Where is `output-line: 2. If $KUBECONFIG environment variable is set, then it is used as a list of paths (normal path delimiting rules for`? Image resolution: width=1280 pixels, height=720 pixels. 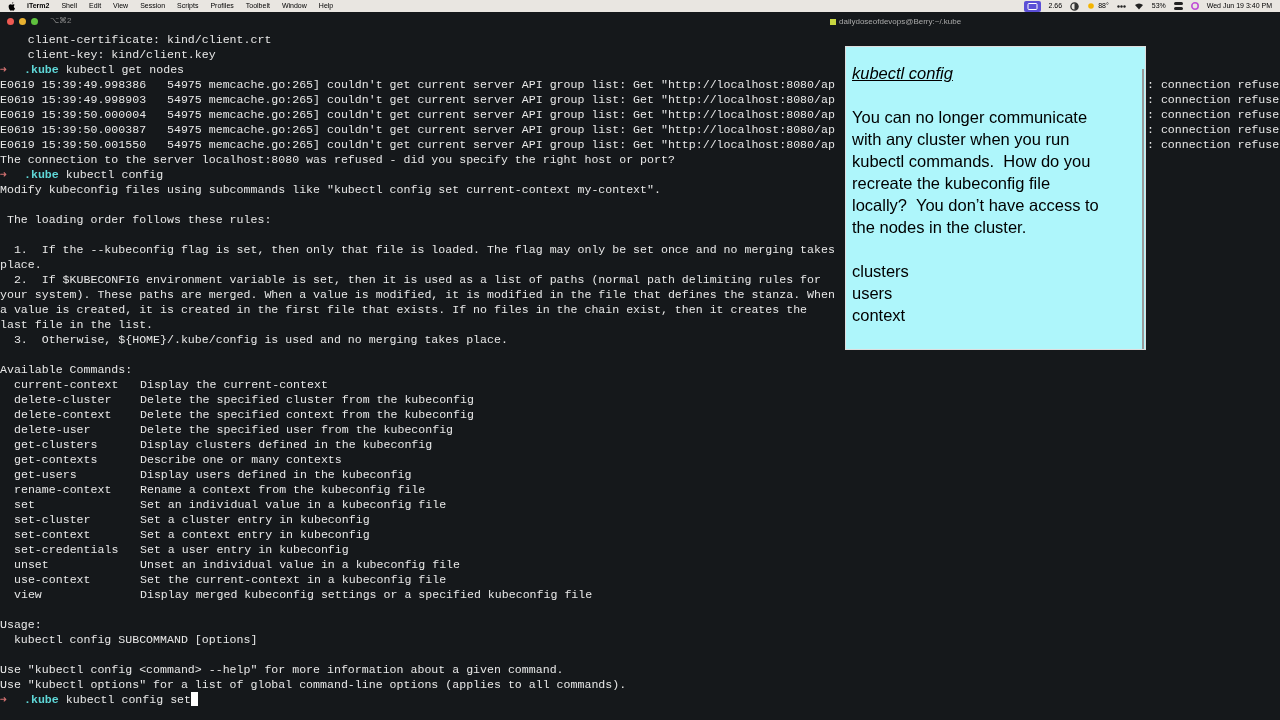
output-line: 2. If $KUBECONFIG environment variable is set, then it is used as a list of paths (normal path delimiting rules for is located at coordinates (416, 279).